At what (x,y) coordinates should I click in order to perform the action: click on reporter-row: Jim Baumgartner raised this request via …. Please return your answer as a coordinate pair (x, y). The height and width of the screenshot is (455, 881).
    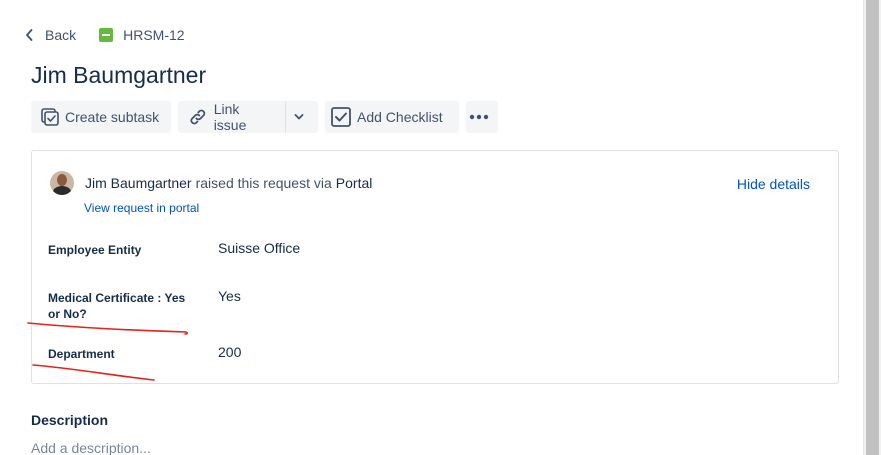
    Looking at the image, I should click on (211, 183).